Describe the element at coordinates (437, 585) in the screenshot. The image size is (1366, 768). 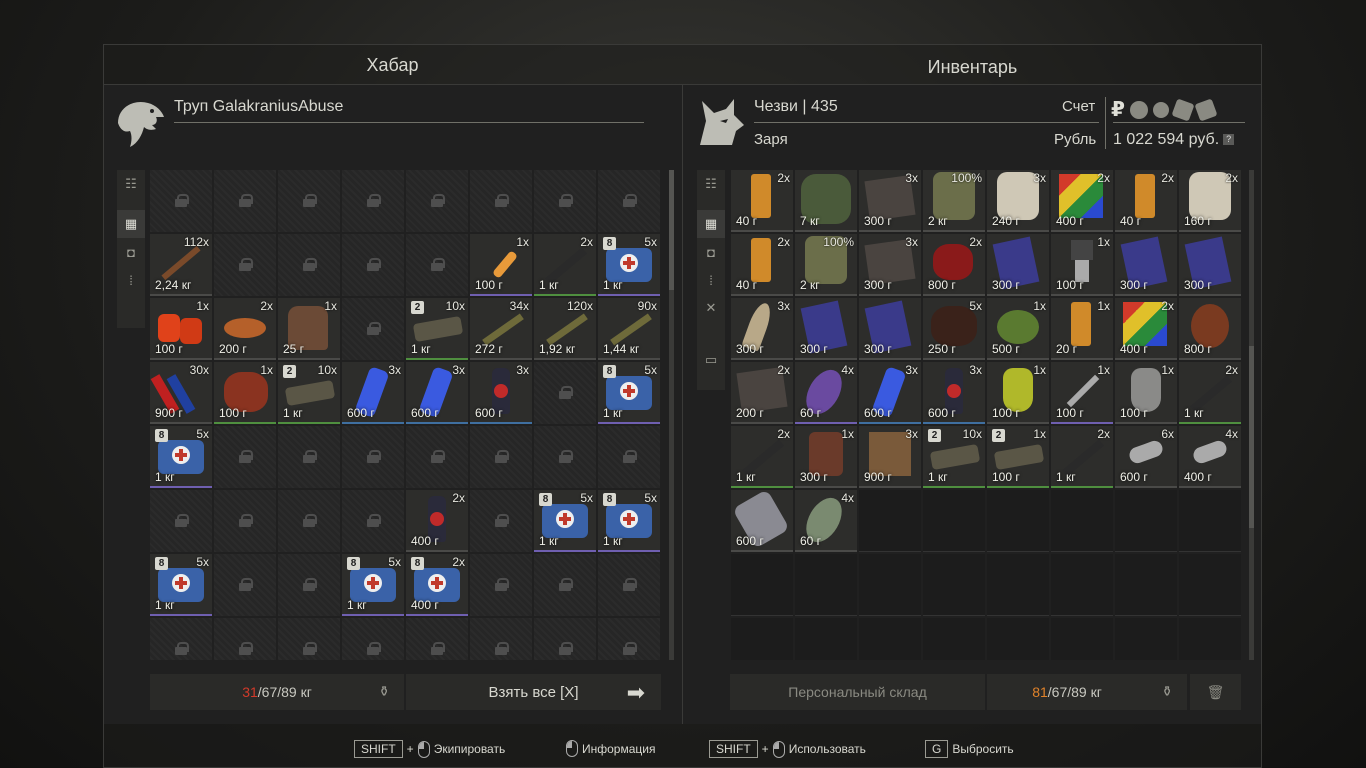
I see `item-slot: 8 2x 400 г` at that location.